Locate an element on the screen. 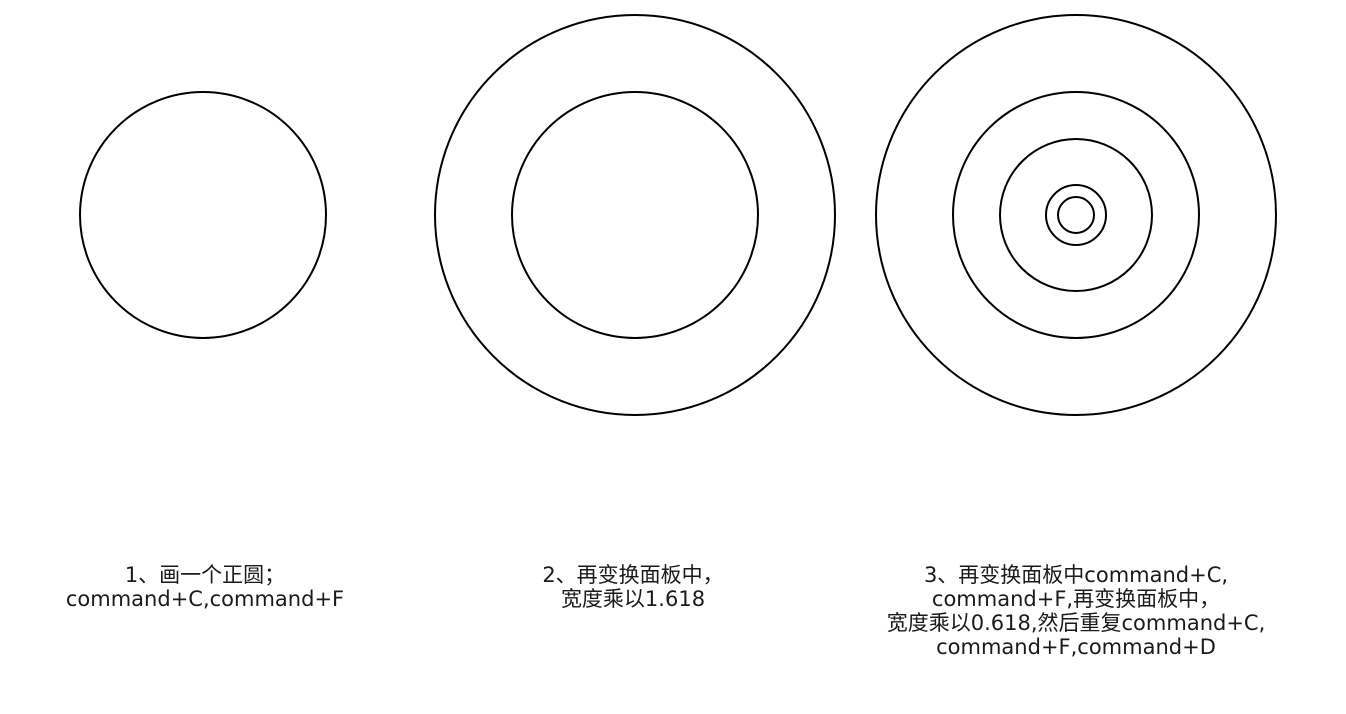 Image resolution: width=1346 pixels, height=714 pixels. step-1-circle is located at coordinates (203, 215).